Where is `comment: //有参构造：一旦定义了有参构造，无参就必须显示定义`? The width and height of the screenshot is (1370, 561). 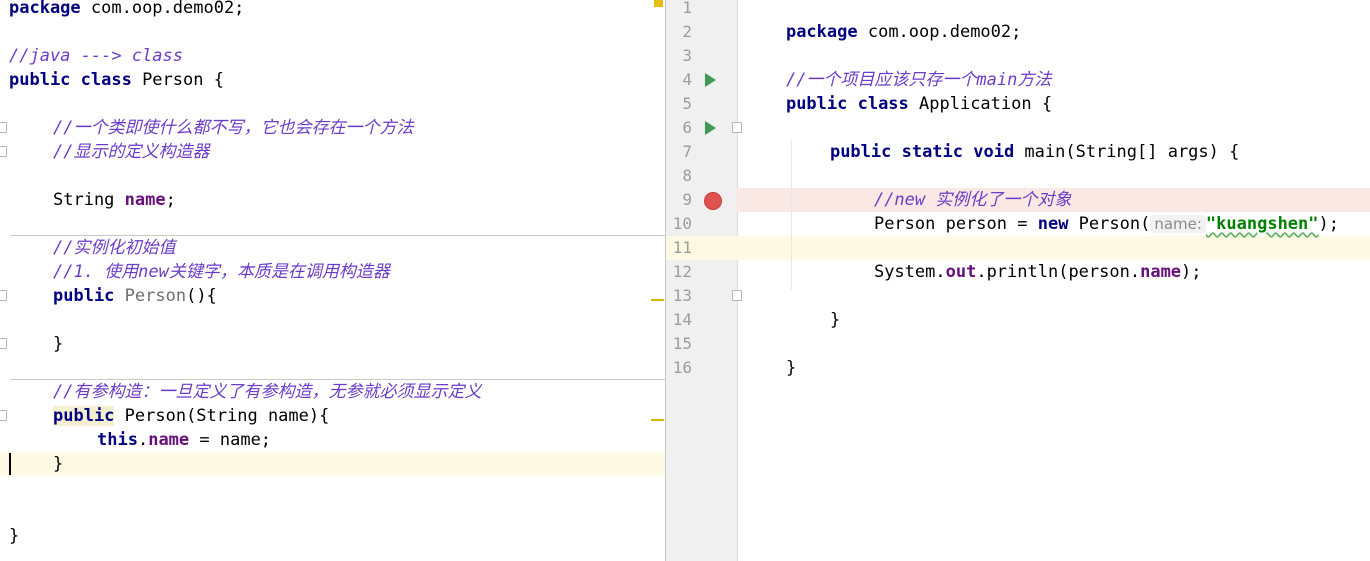 comment: //有参构造：一旦定义了有参构造，无参就必须显示定义 is located at coordinates (267, 392).